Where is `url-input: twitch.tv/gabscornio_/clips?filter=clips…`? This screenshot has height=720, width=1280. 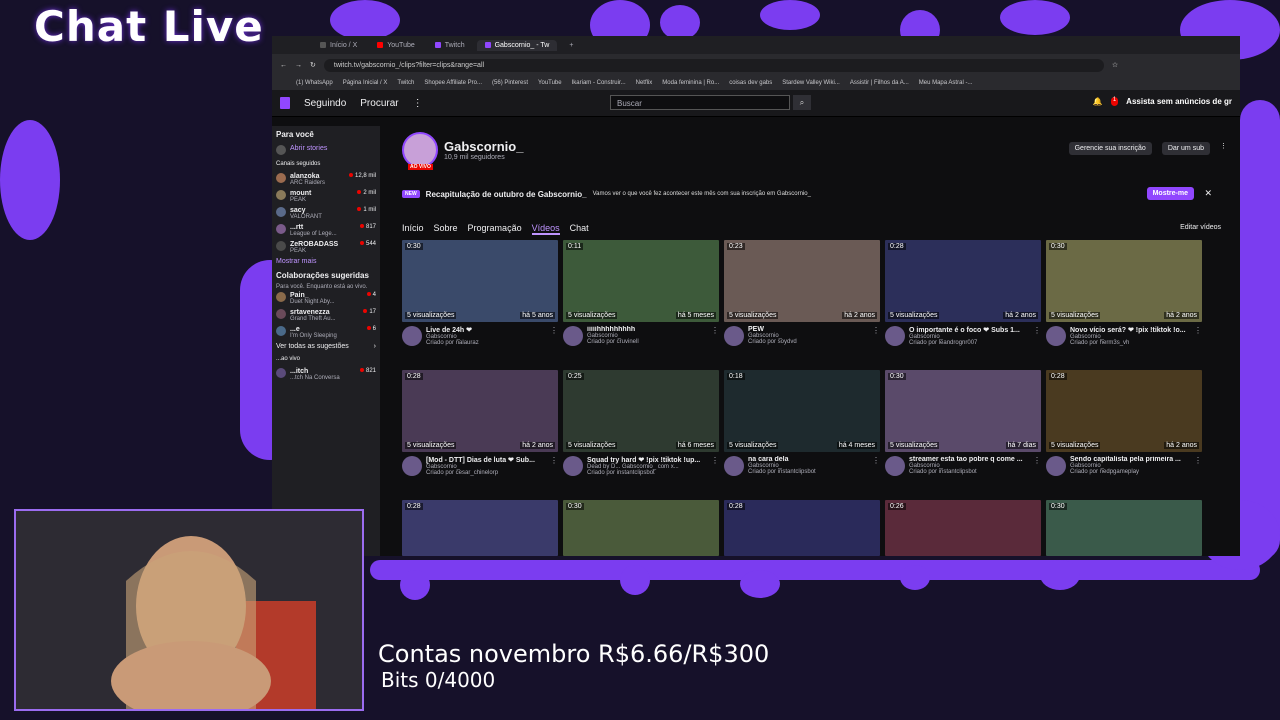 url-input: twitch.tv/gabscornio_/clips?filter=clips… is located at coordinates (713, 65).